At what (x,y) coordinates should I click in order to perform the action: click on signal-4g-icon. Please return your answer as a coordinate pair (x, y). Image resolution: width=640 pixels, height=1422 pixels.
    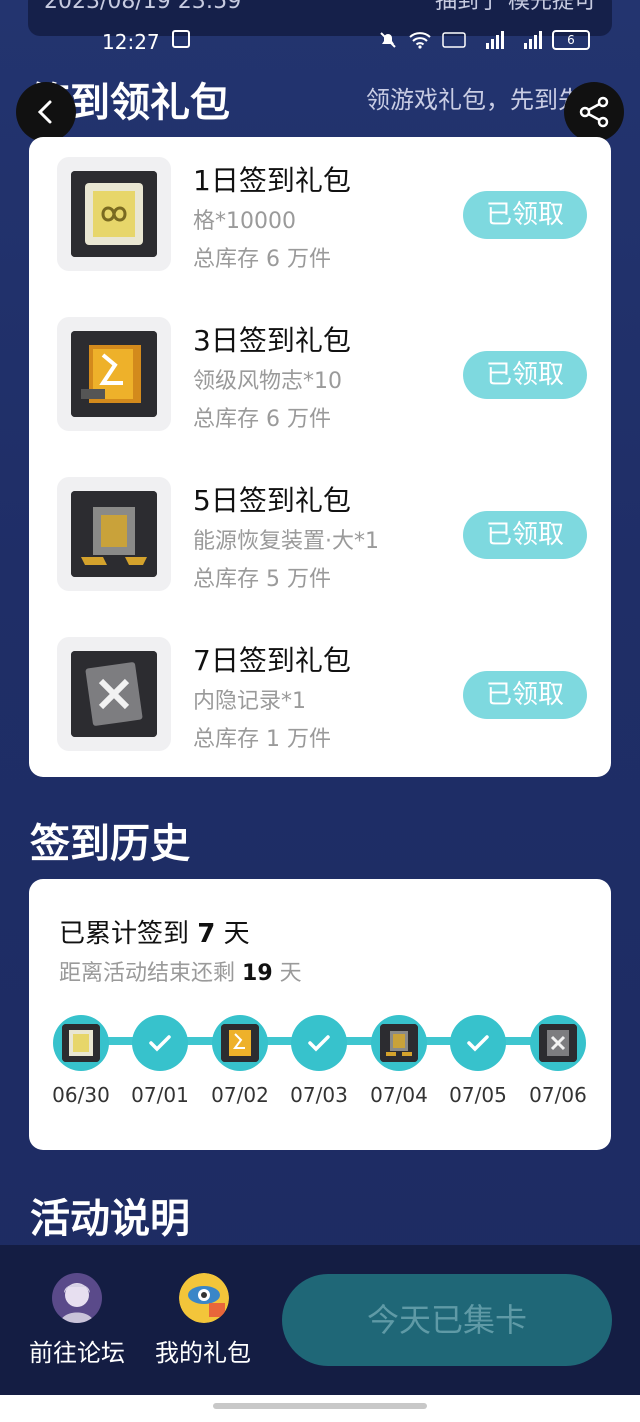
    Looking at the image, I should click on (533, 40).